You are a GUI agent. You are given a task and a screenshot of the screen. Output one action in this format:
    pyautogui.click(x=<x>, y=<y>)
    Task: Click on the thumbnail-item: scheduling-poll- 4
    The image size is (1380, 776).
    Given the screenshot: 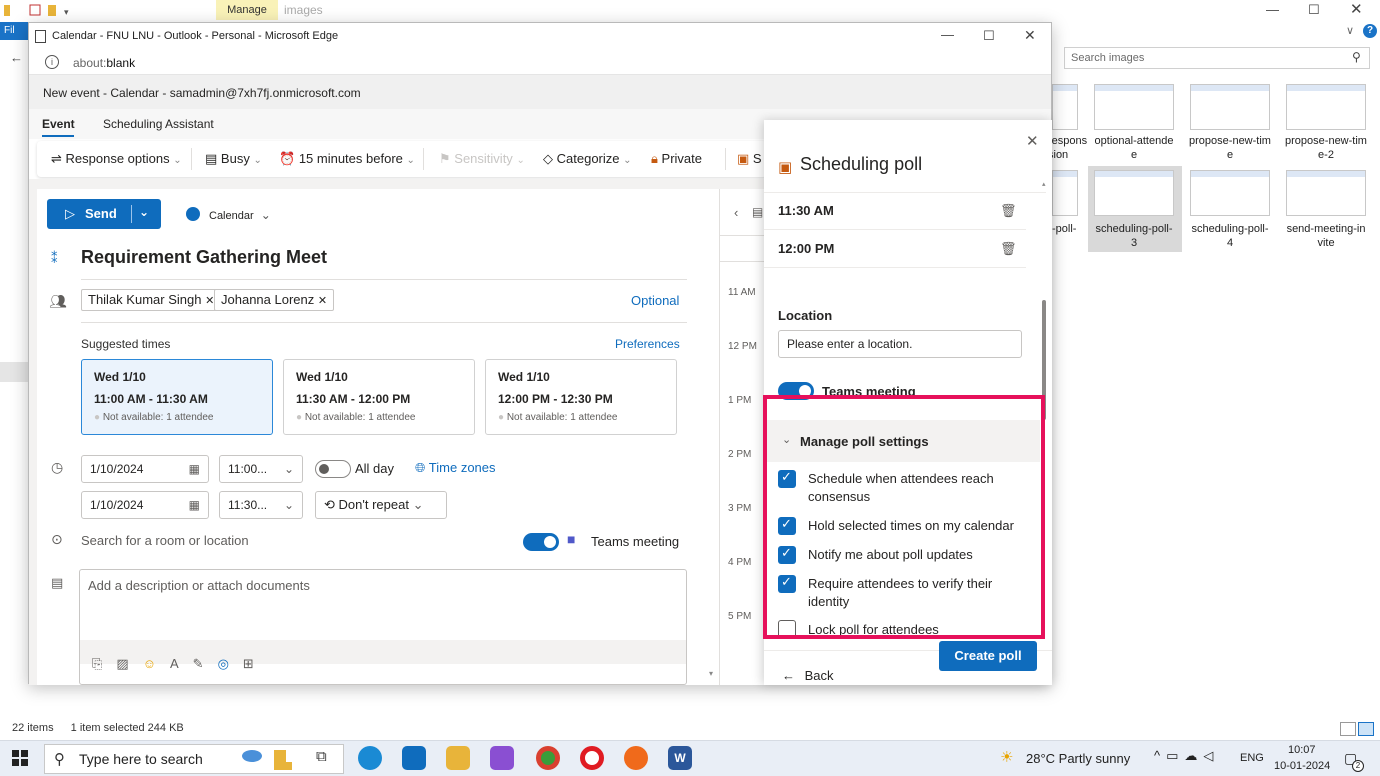 What is the action you would take?
    pyautogui.click(x=1230, y=209)
    